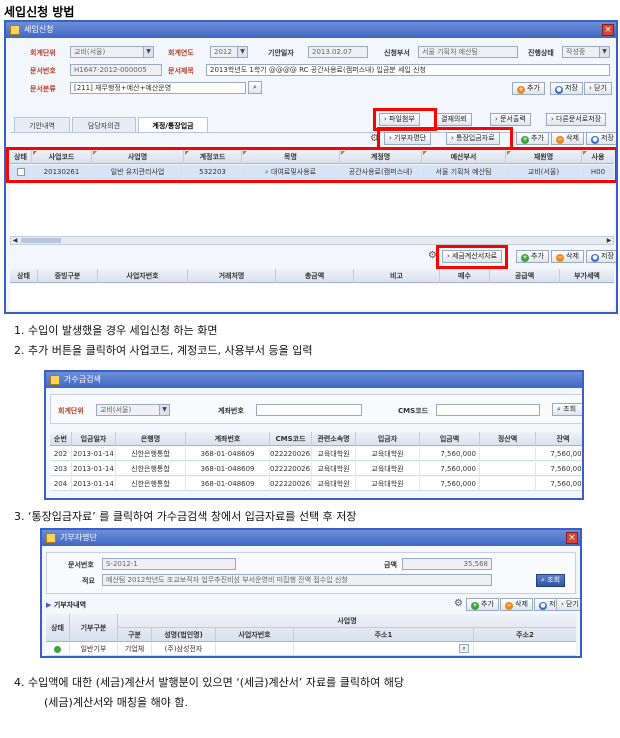 The height and width of the screenshot is (738, 620). What do you see at coordinates (390, 565) in the screenshot?
I see `d-amount-label: 금액` at bounding box center [390, 565].